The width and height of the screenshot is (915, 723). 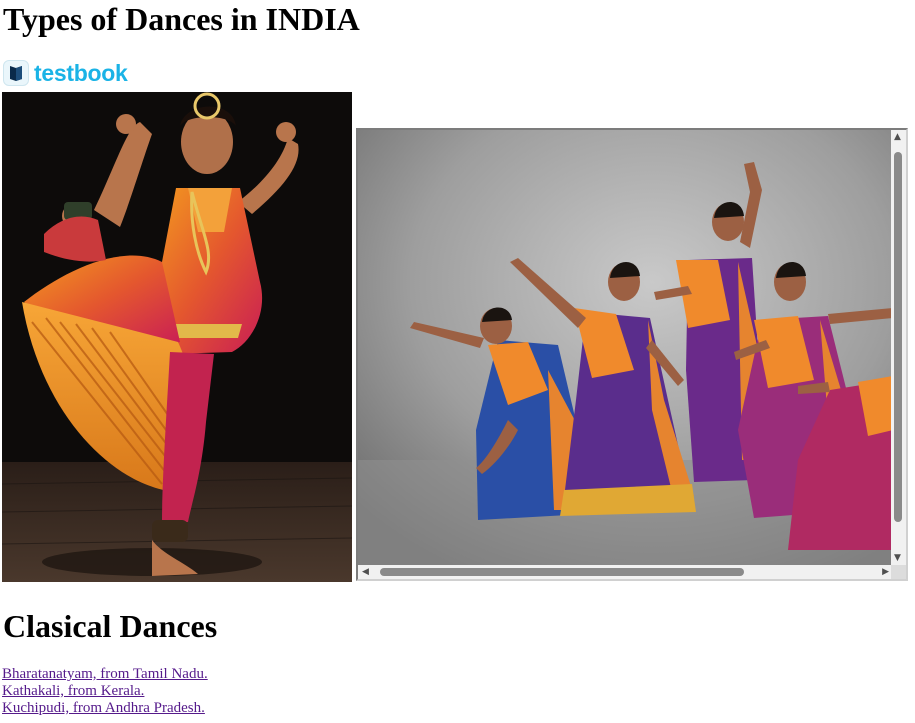 What do you see at coordinates (897, 558) in the screenshot?
I see `scroll-down-icon: ▼` at bounding box center [897, 558].